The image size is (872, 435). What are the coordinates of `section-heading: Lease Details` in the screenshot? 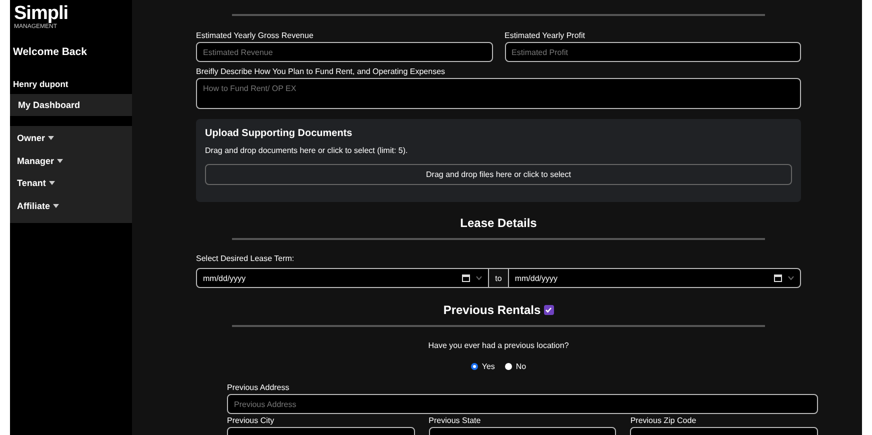 It's located at (498, 223).